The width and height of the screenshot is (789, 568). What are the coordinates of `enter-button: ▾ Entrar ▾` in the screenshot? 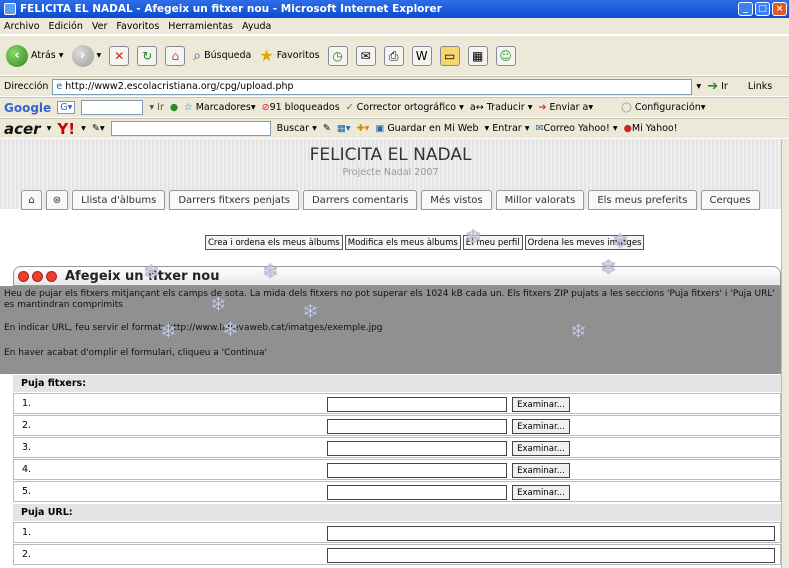 It's located at (507, 128).